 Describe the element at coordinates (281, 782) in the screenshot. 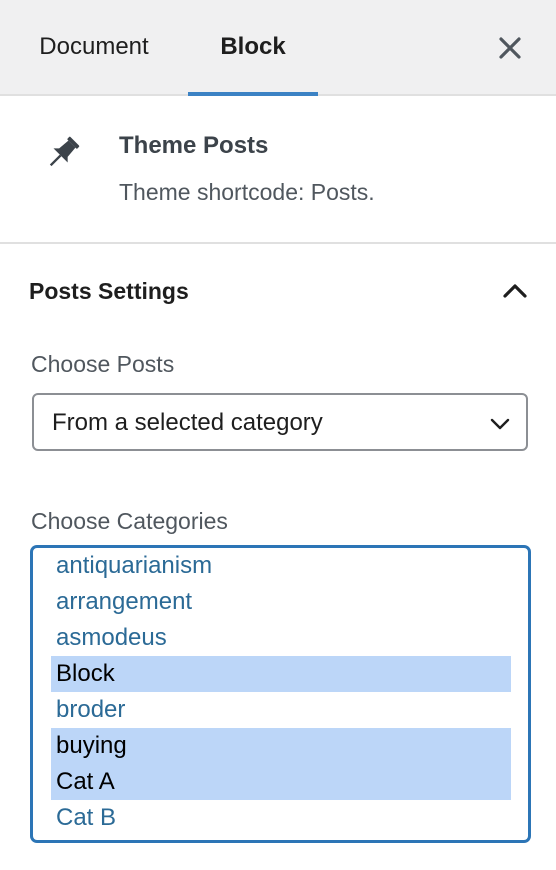

I see `category-option: Cat A` at that location.